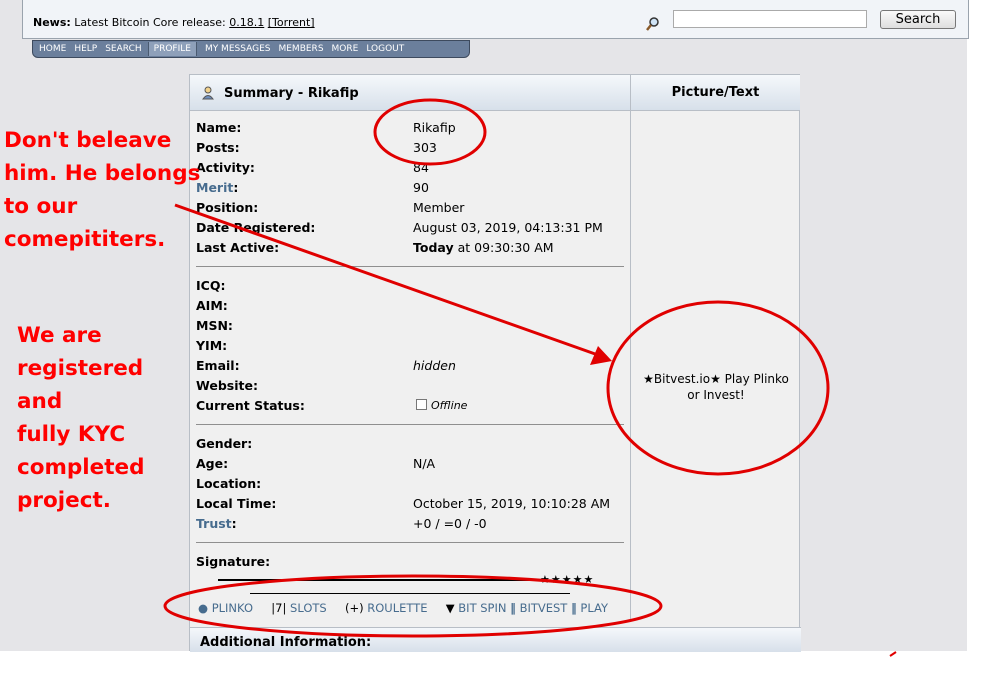  I want to click on offline-icon, so click(421, 404).